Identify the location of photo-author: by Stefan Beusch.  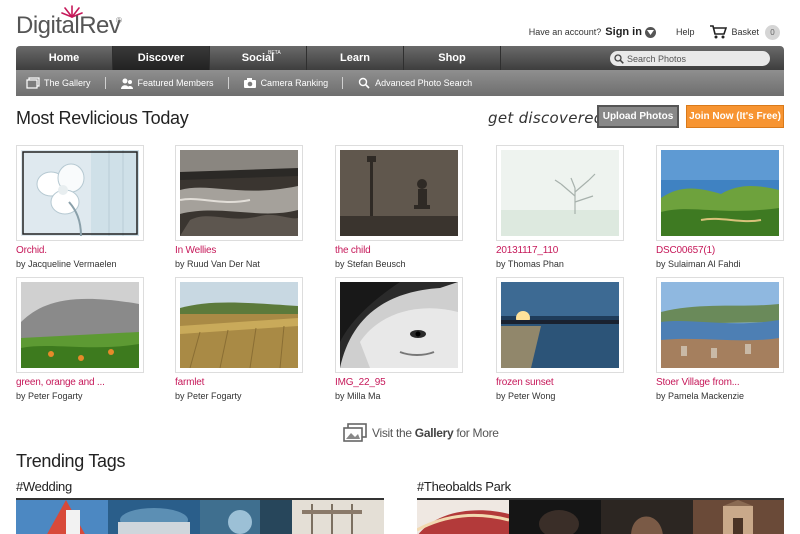
(399, 264).